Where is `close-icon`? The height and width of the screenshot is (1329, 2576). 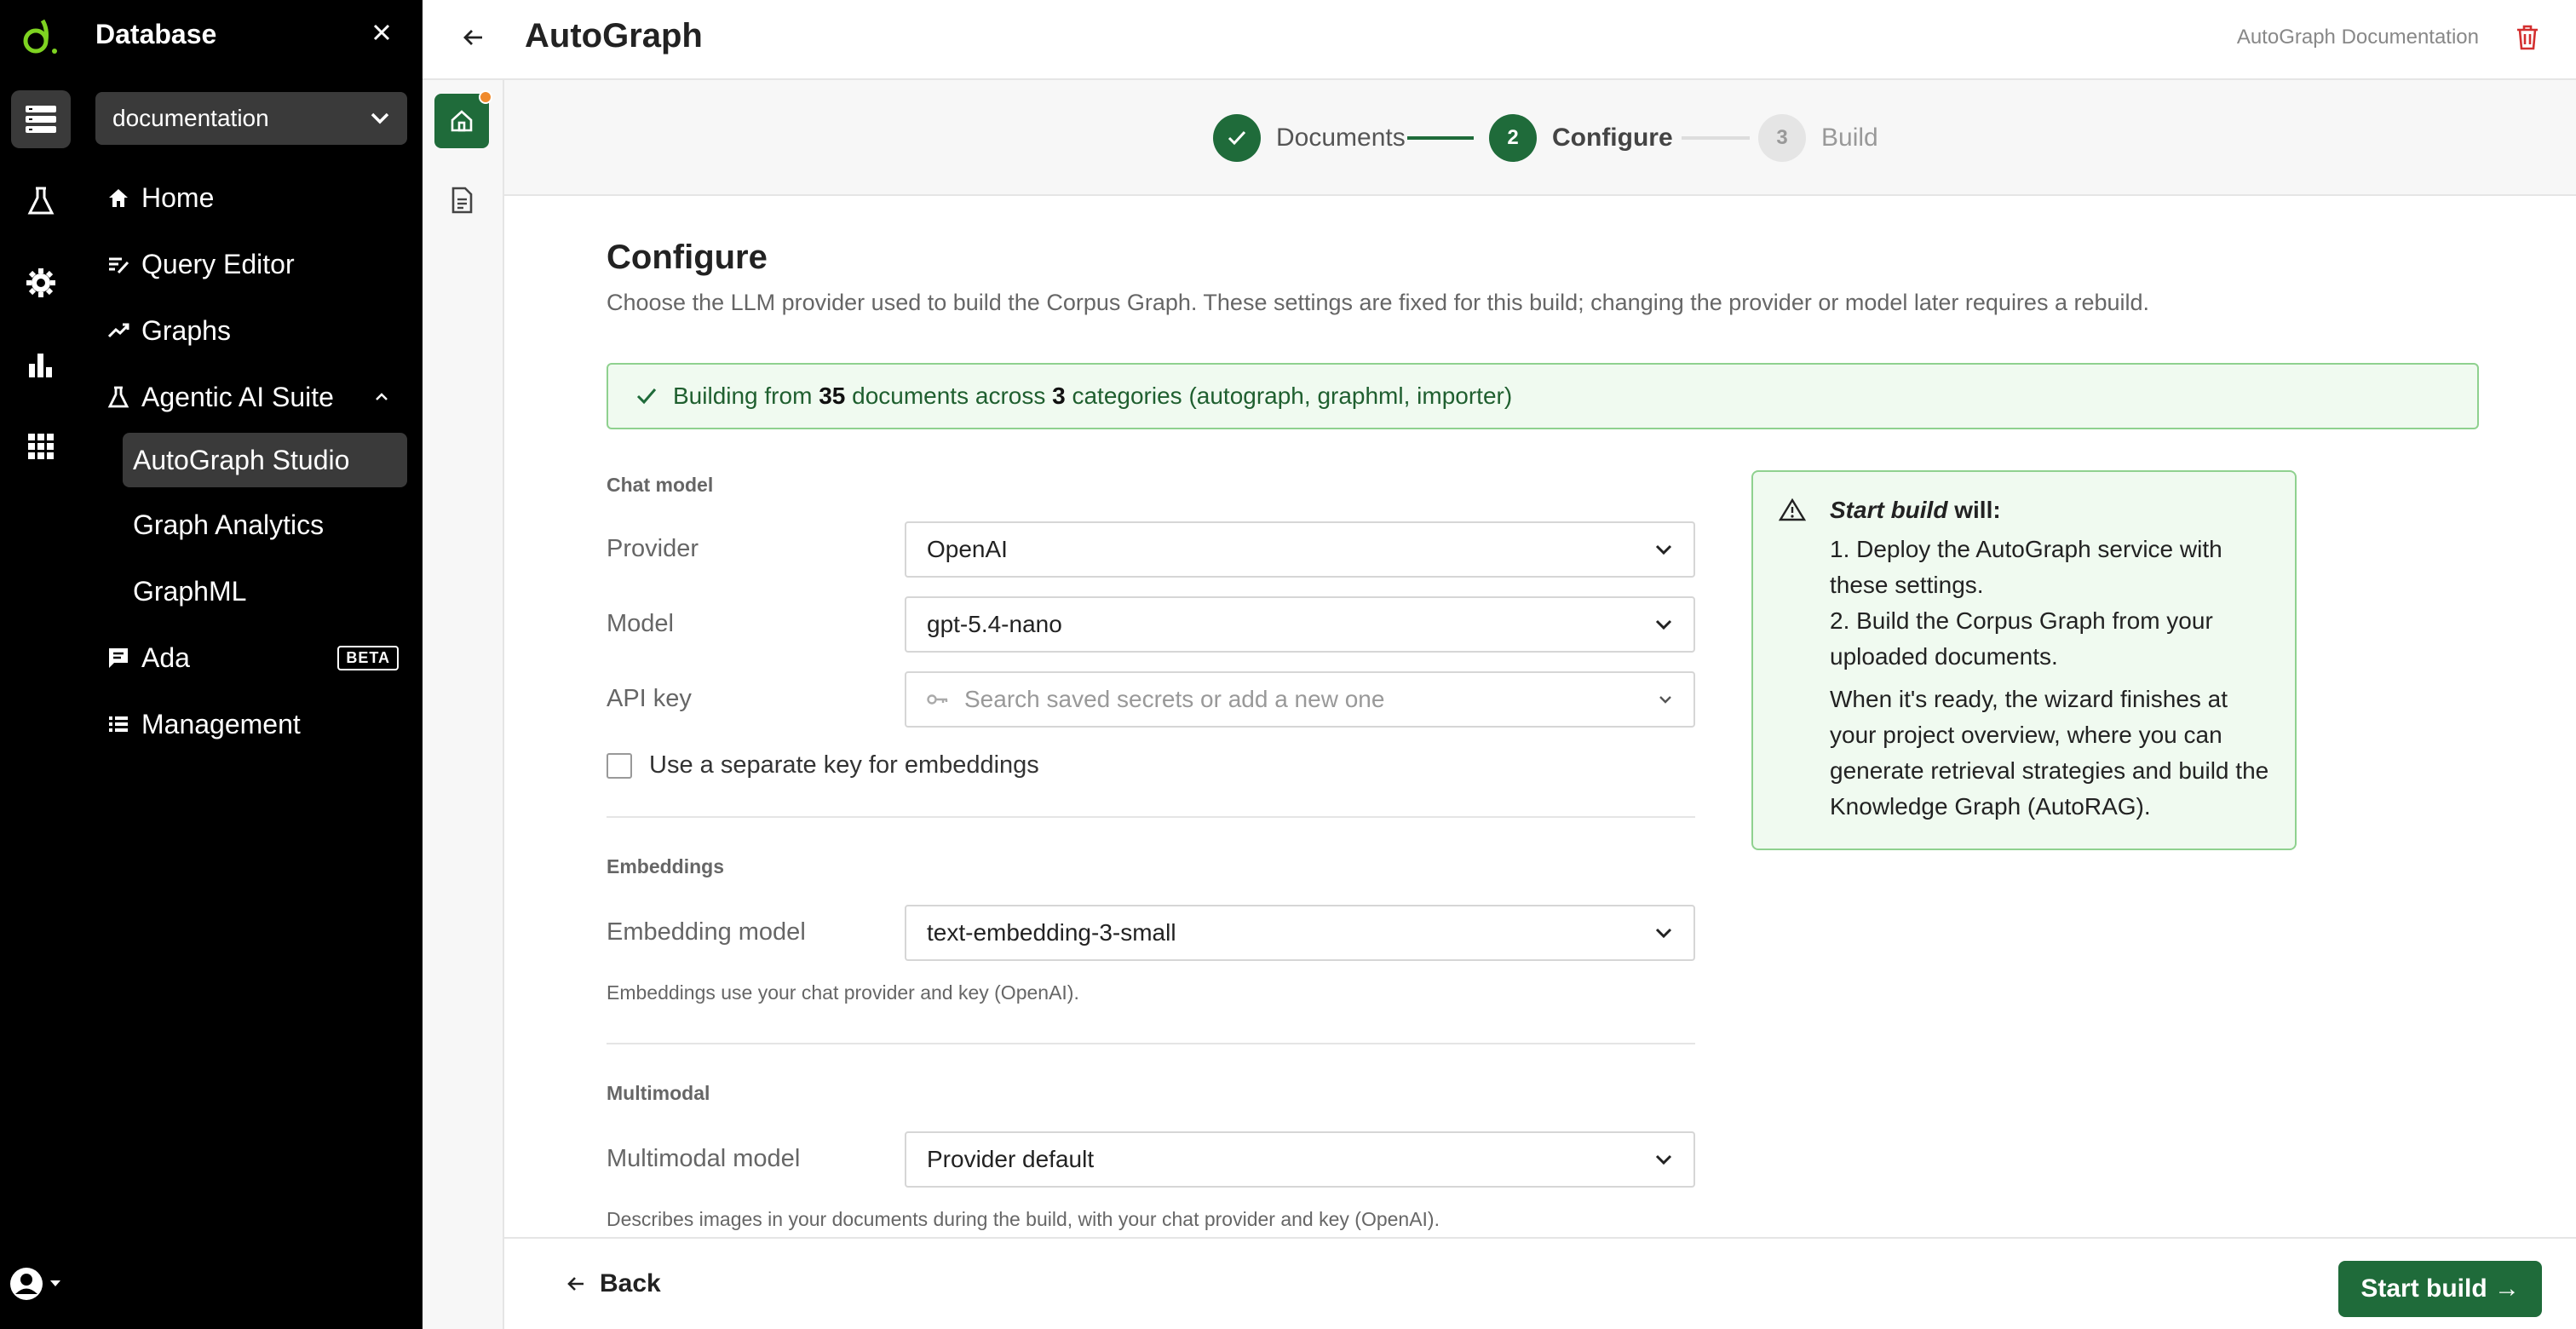
close-icon is located at coordinates (382, 32).